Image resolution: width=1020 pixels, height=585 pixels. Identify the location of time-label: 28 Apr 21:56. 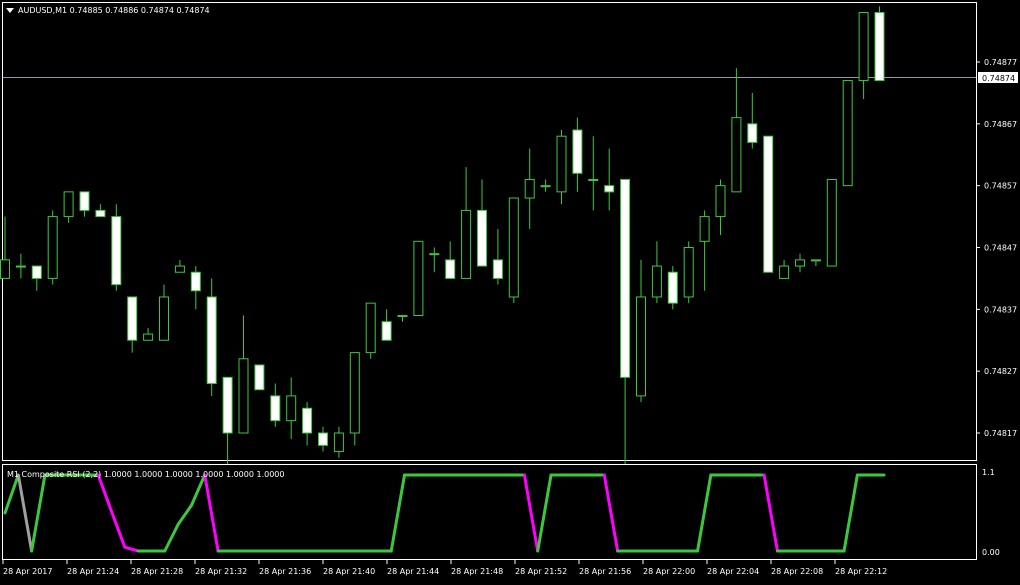
(605, 571).